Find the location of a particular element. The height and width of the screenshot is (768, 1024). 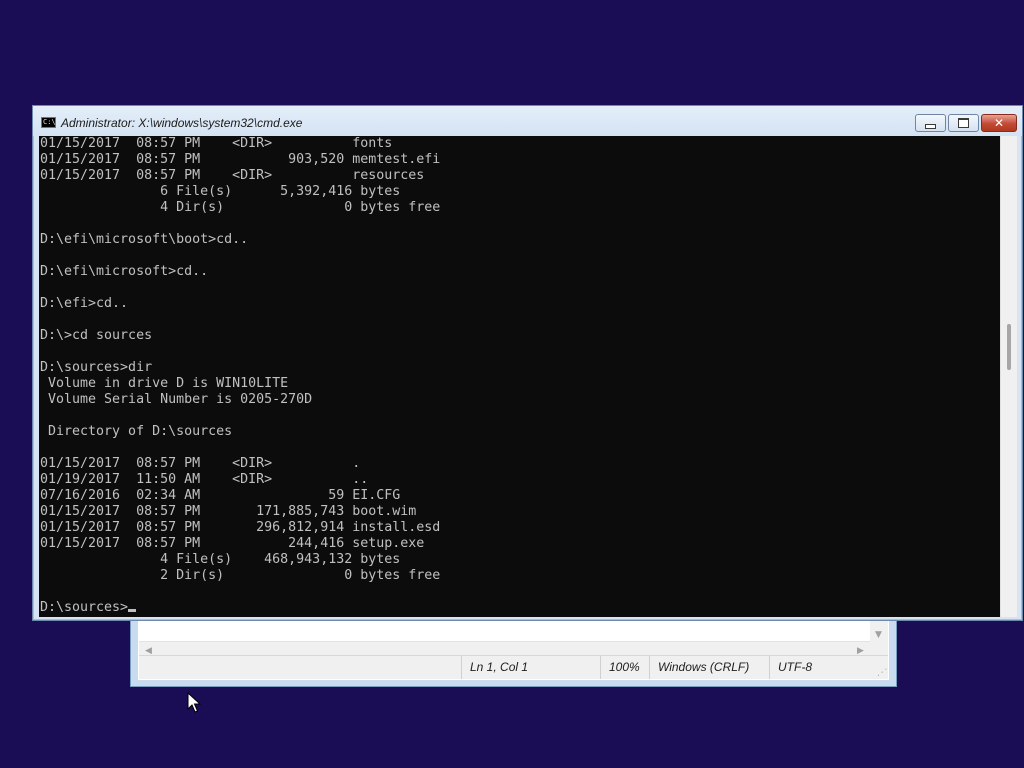

status-bar: Ln 1, Col 1 100% Windows (CRLF) UTF-8 ⋰ is located at coordinates (513, 667).